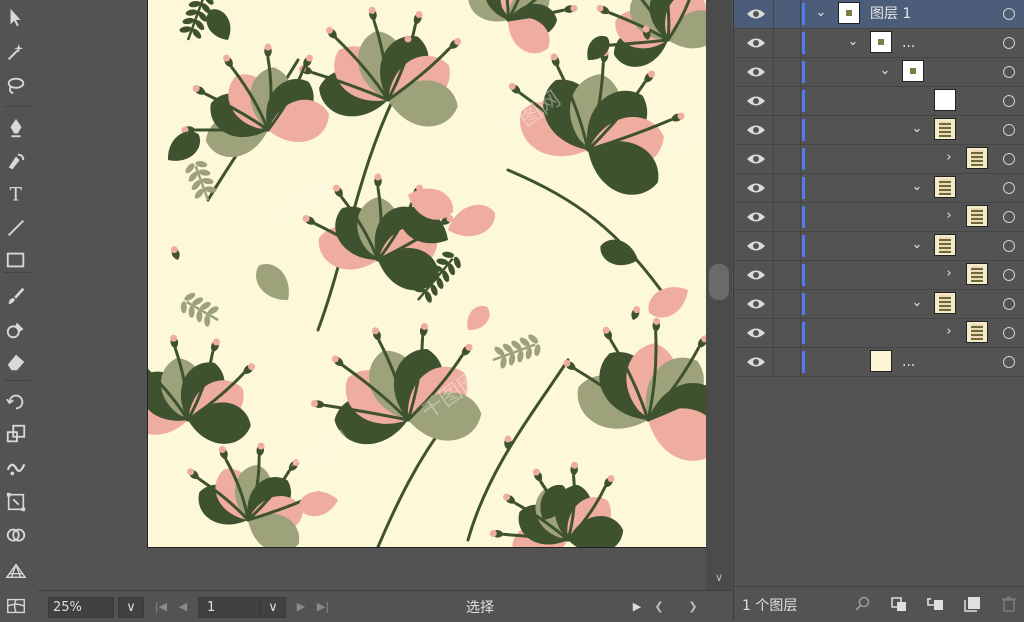 Image resolution: width=1024 pixels, height=622 pixels. What do you see at coordinates (273, 607) in the screenshot?
I see `artboard-dropdown-button: ∨` at bounding box center [273, 607].